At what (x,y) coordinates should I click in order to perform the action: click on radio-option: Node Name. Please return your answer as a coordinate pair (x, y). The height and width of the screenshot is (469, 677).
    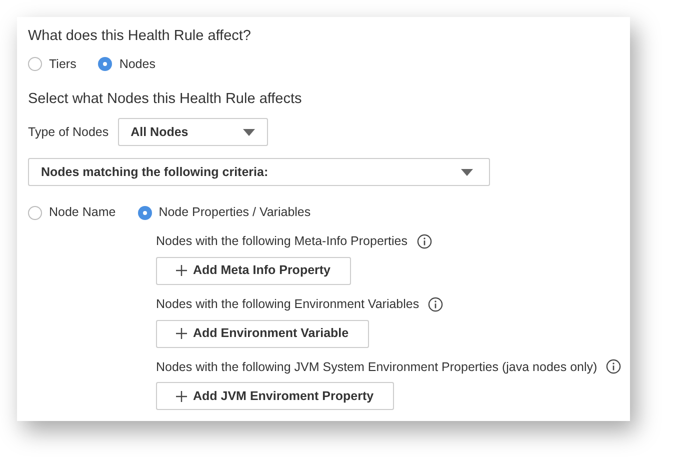
    Looking at the image, I should click on (72, 212).